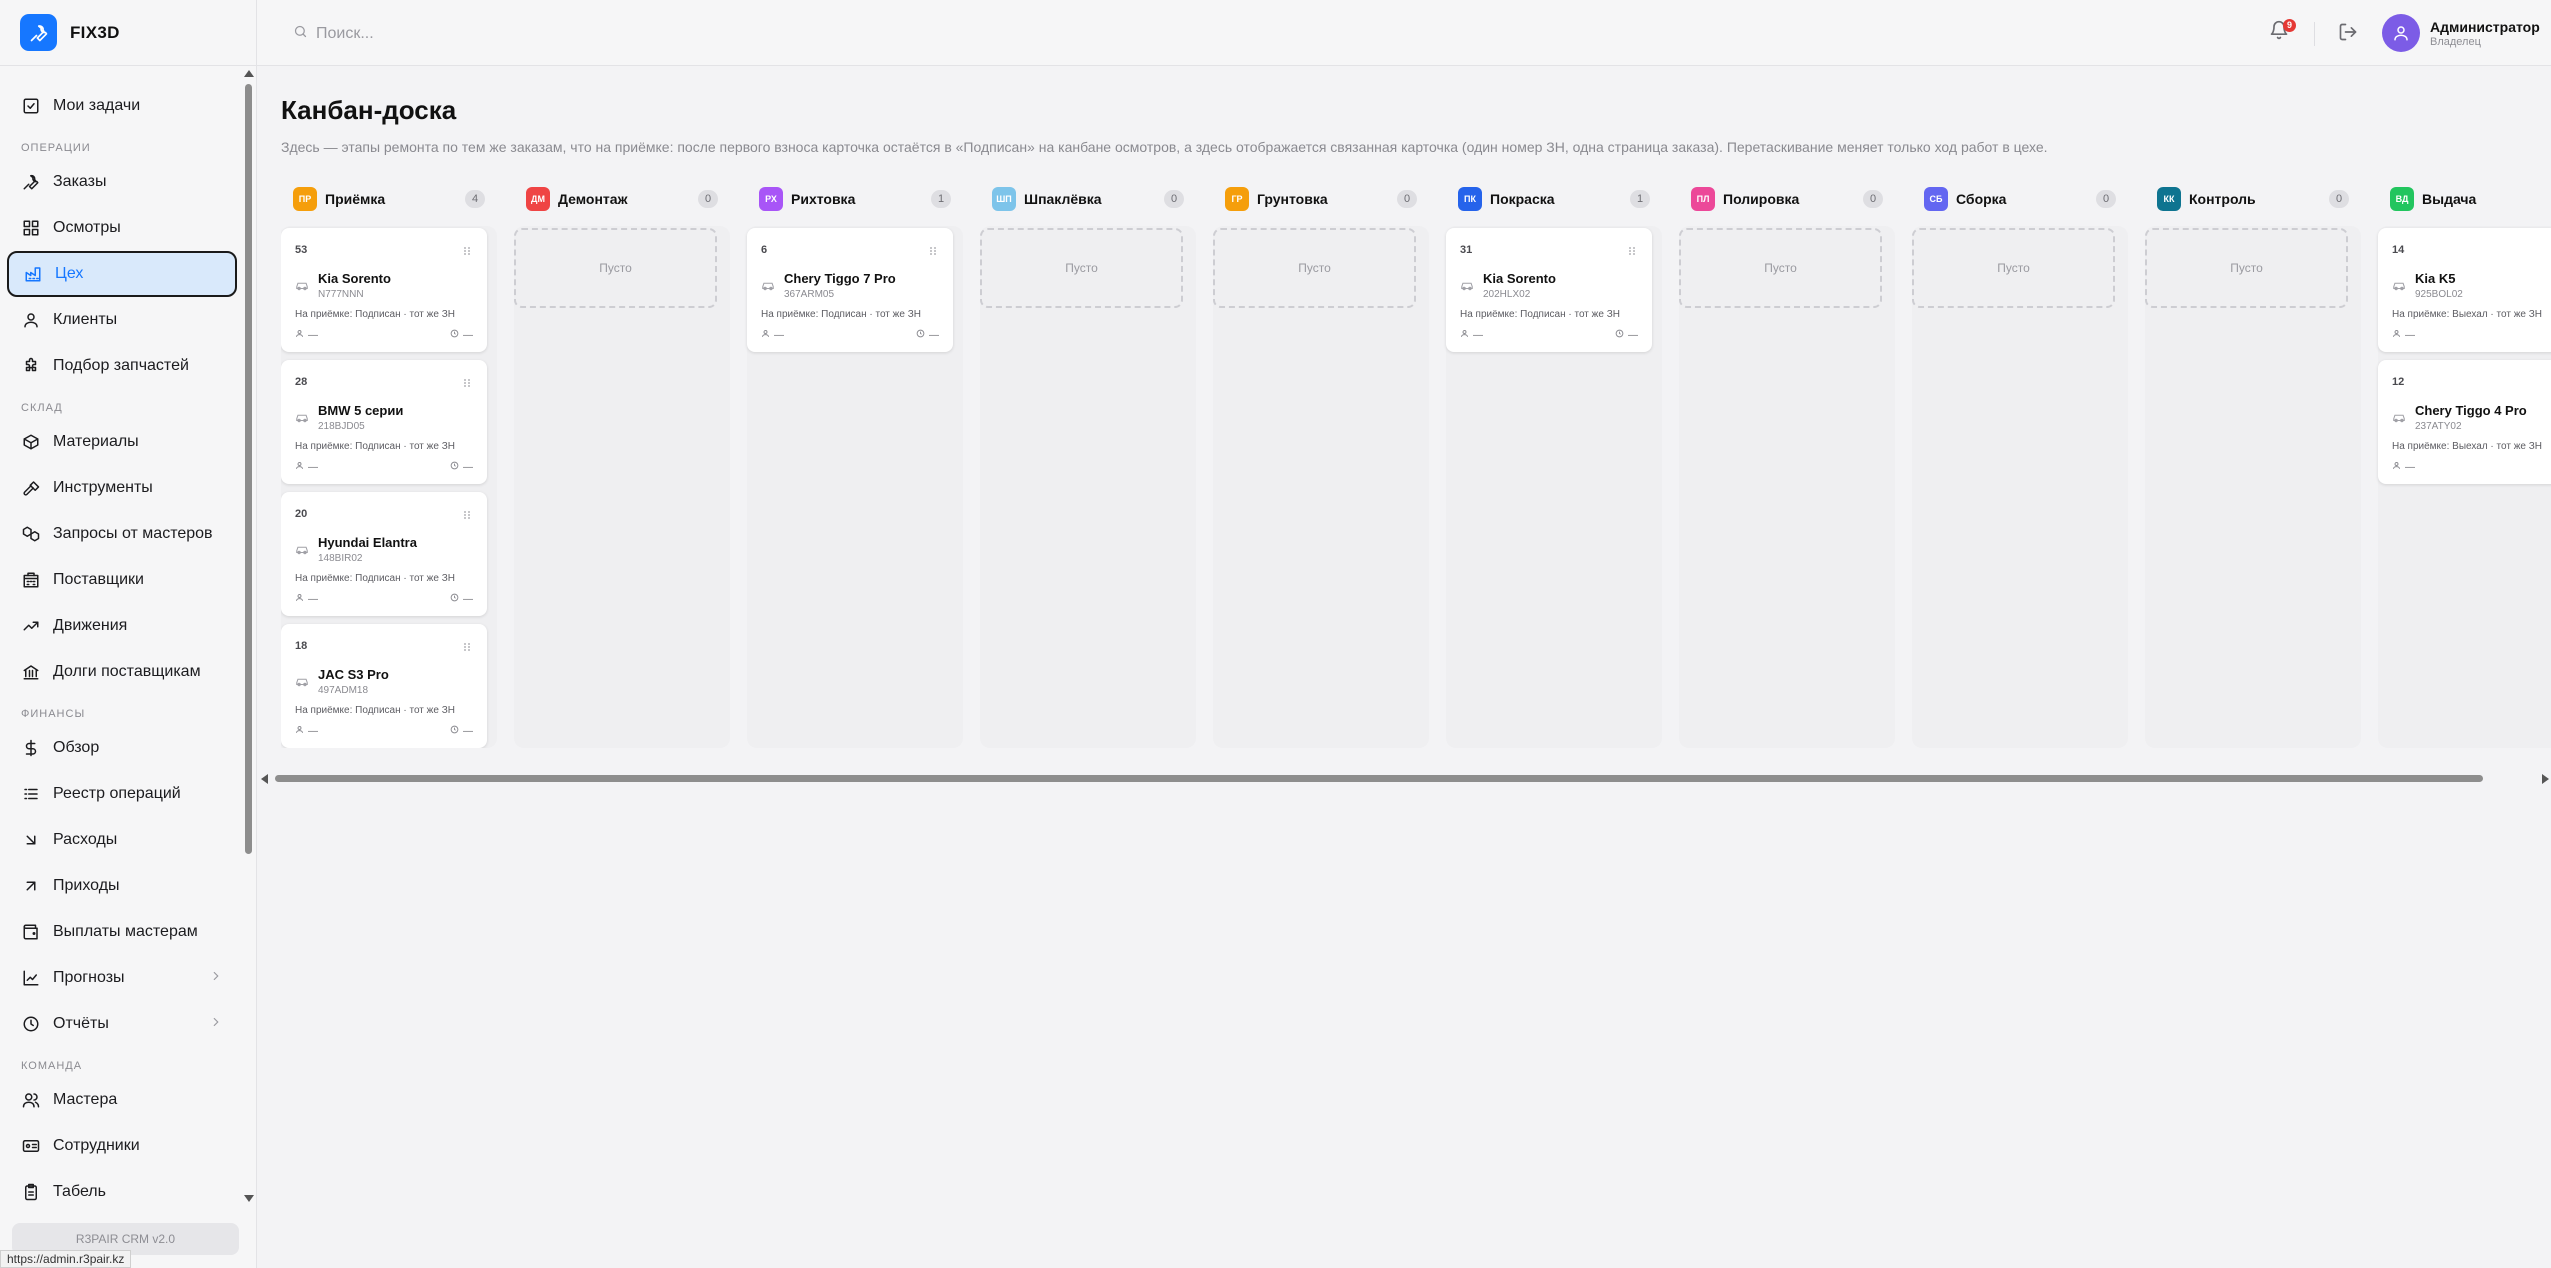  I want to click on arrow-up-right-icon, so click(31, 886).